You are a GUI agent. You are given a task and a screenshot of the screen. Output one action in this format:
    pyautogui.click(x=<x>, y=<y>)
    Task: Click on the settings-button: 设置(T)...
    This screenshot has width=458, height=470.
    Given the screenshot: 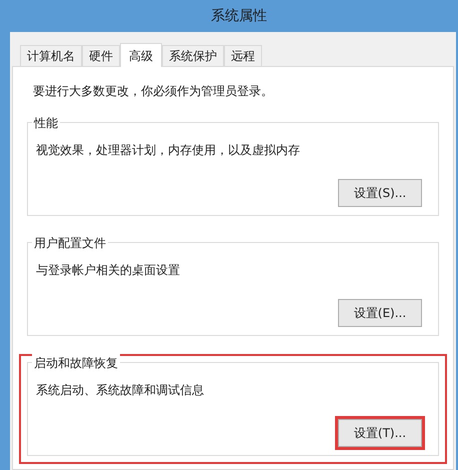 What is the action you would take?
    pyautogui.click(x=380, y=433)
    